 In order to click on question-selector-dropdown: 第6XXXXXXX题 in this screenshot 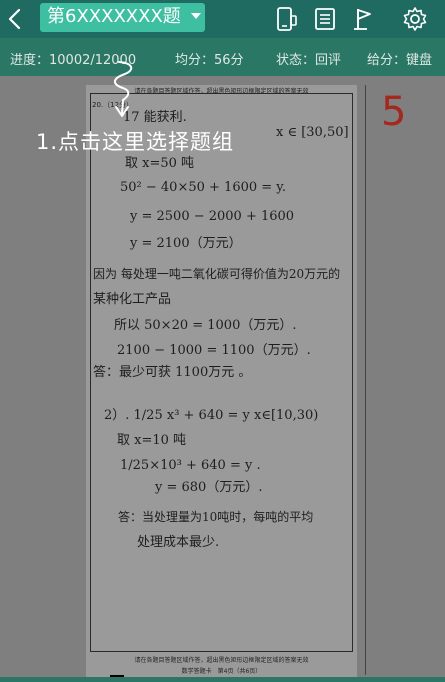, I will do `click(122, 17)`.